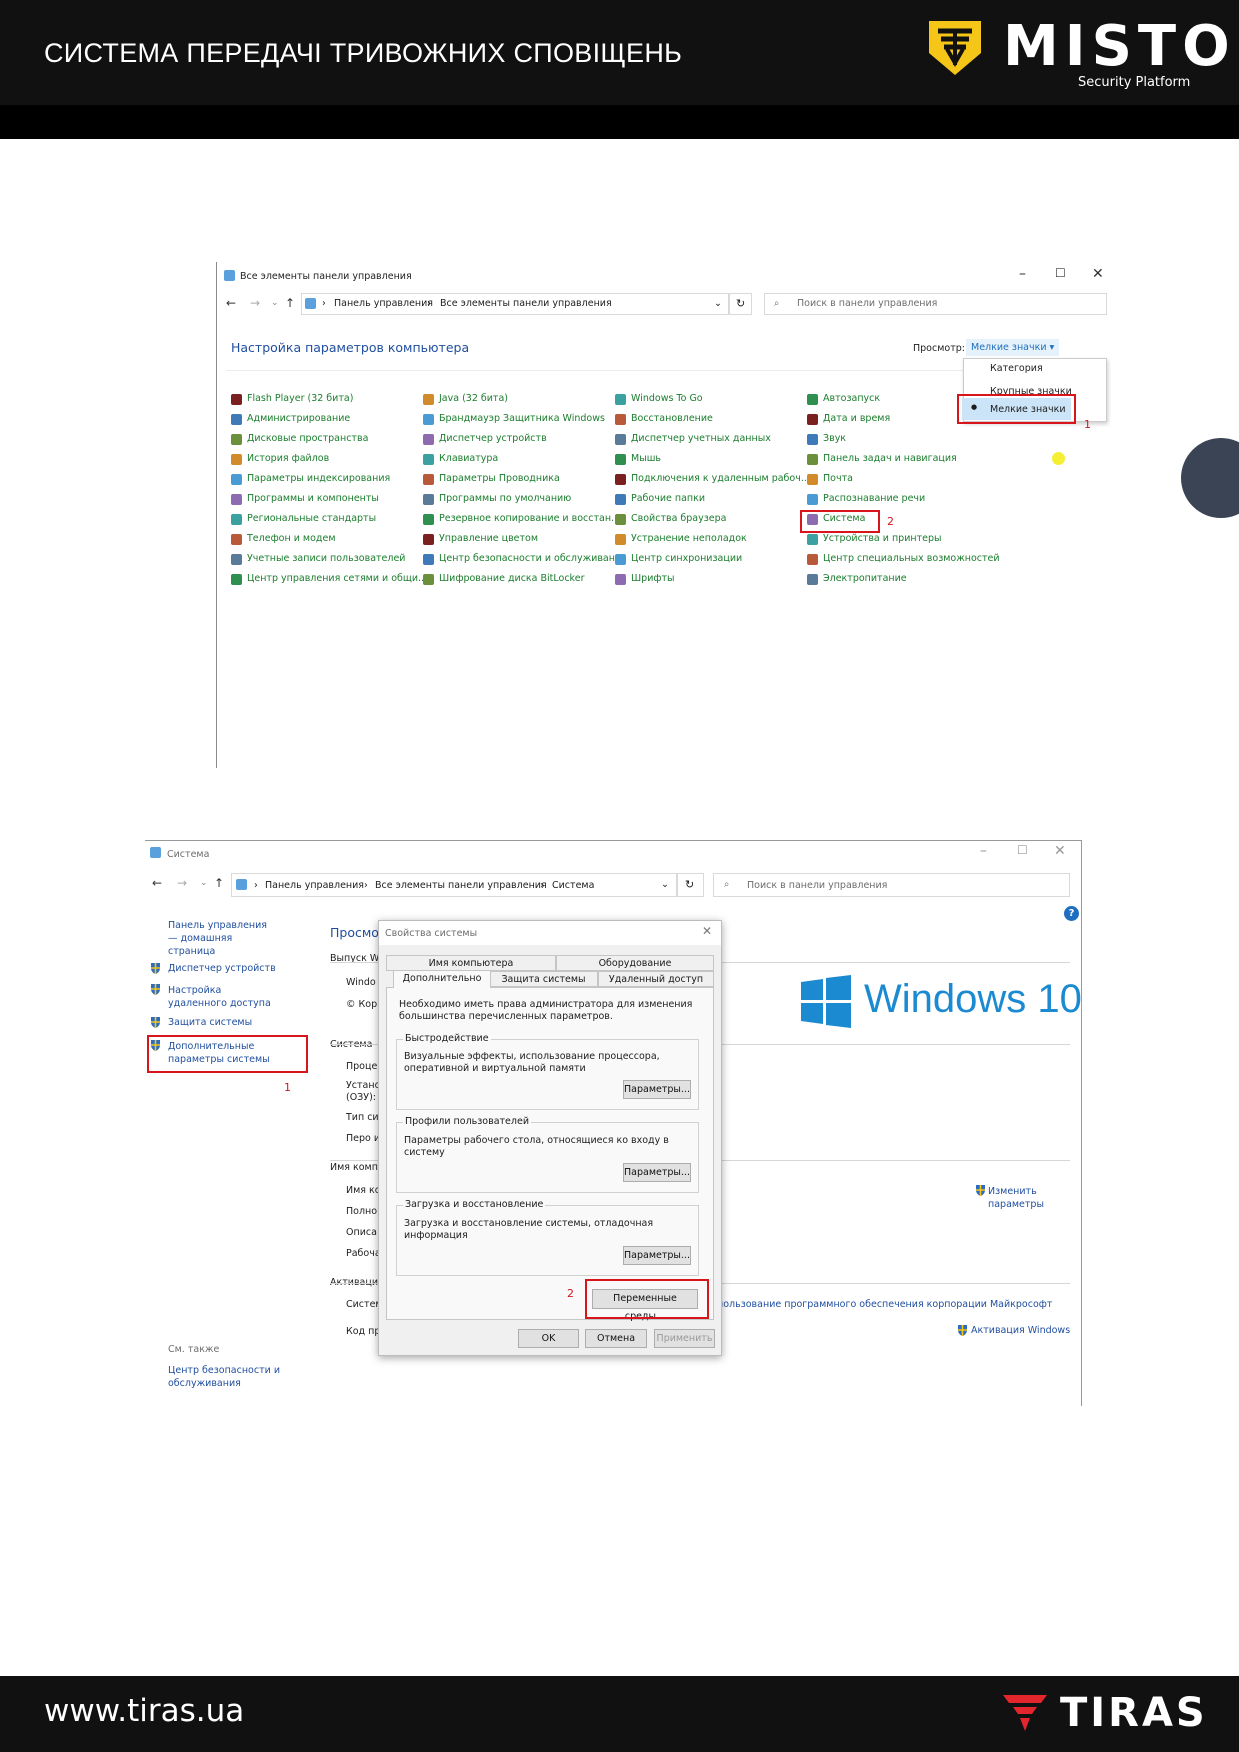  Describe the element at coordinates (1023, 1198) in the screenshot. I see `change-settings-link: Изменить параметры` at that location.